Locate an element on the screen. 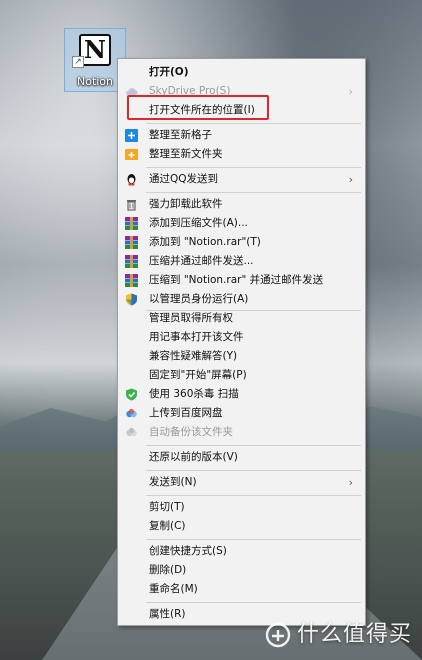 This screenshot has height=660, width=422. folder-plus-icon is located at coordinates (131, 154).